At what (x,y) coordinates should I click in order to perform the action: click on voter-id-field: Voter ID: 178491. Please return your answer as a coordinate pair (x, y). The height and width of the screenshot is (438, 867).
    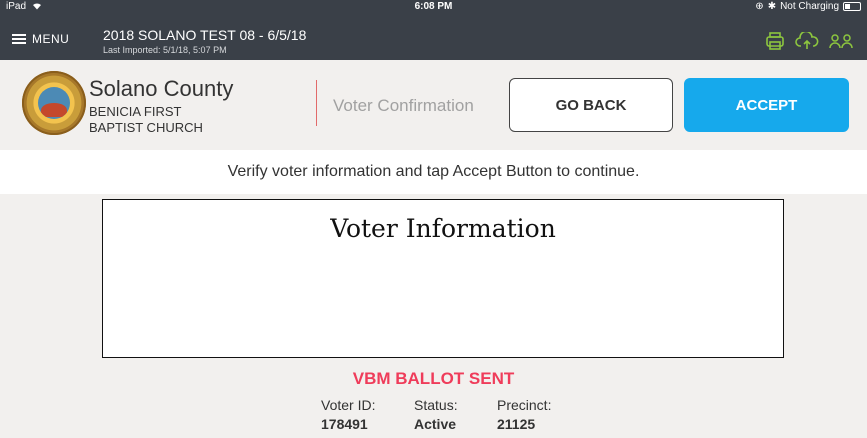
    Looking at the image, I should click on (348, 414).